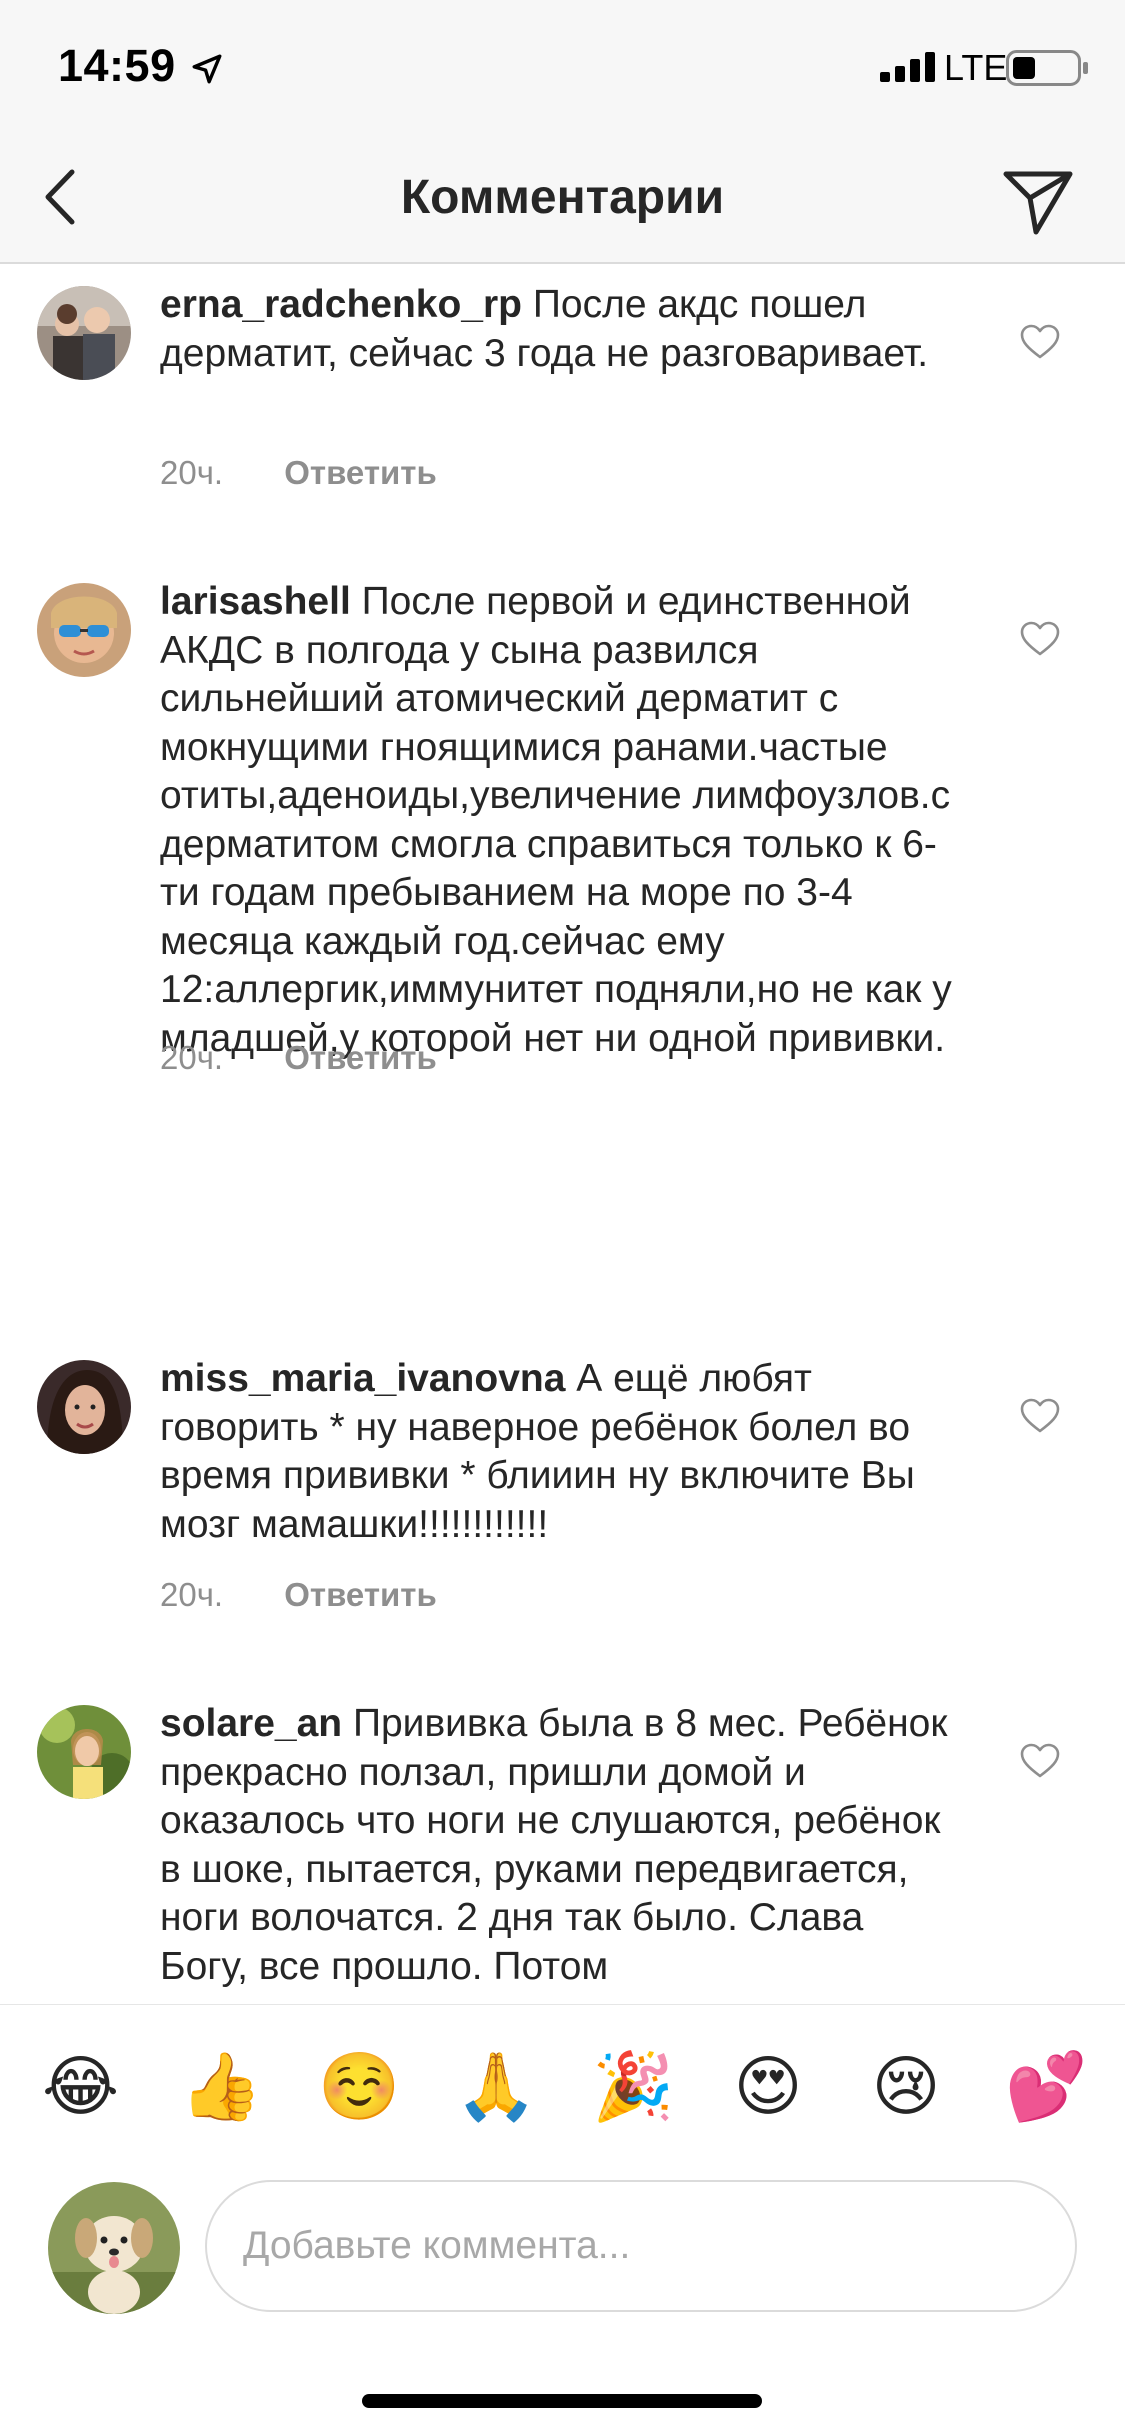  What do you see at coordinates (496, 2087) in the screenshot?
I see `emoji-folded-hands: 🙏` at bounding box center [496, 2087].